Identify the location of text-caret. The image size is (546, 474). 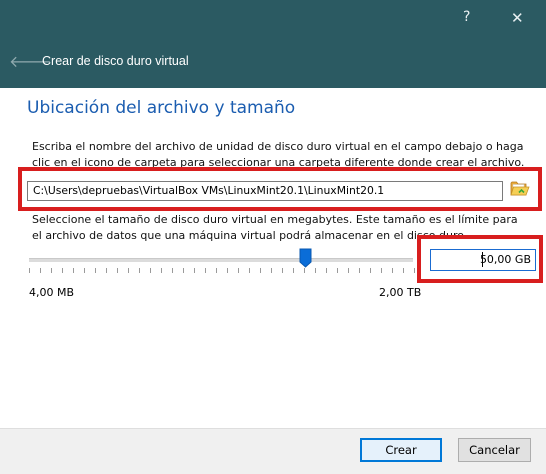
(482, 259).